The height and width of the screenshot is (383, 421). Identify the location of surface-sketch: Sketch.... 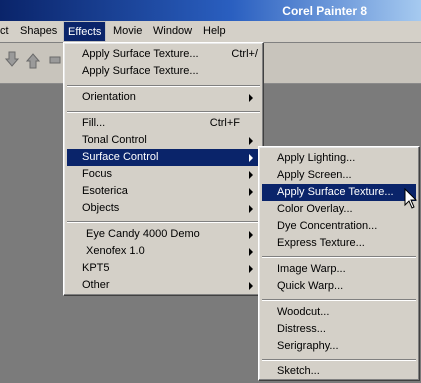
(339, 371).